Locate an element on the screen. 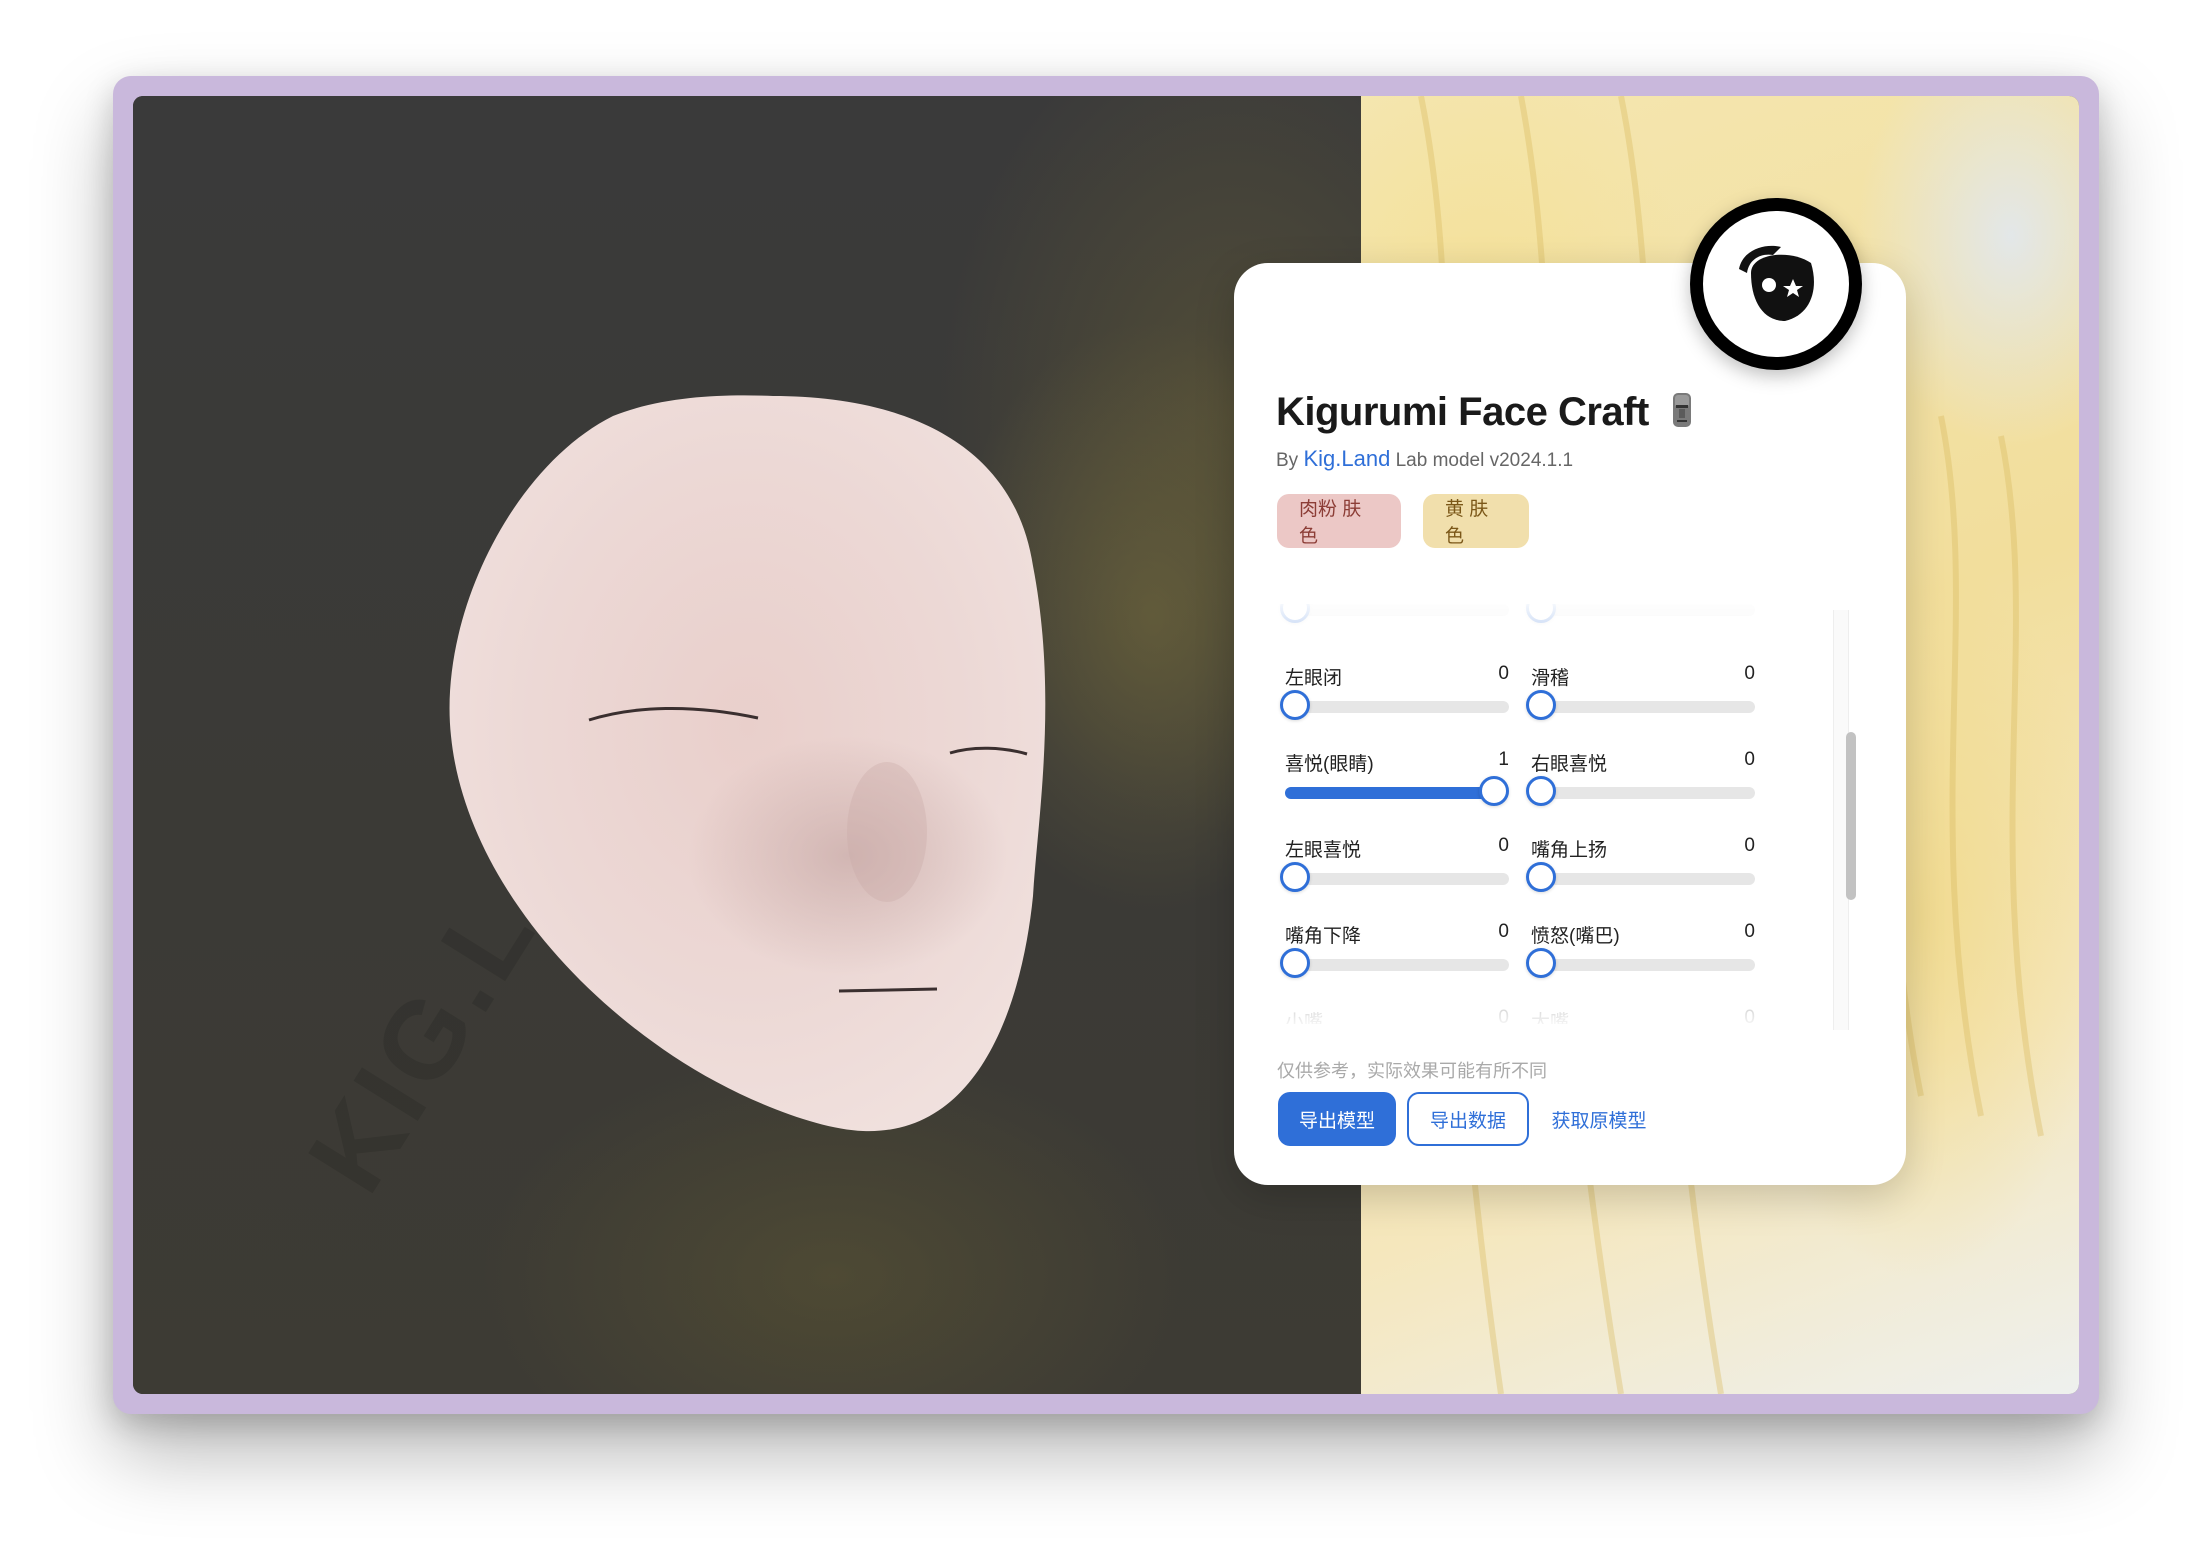  kig-land-link: Kig.Land is located at coordinates (1346, 458).